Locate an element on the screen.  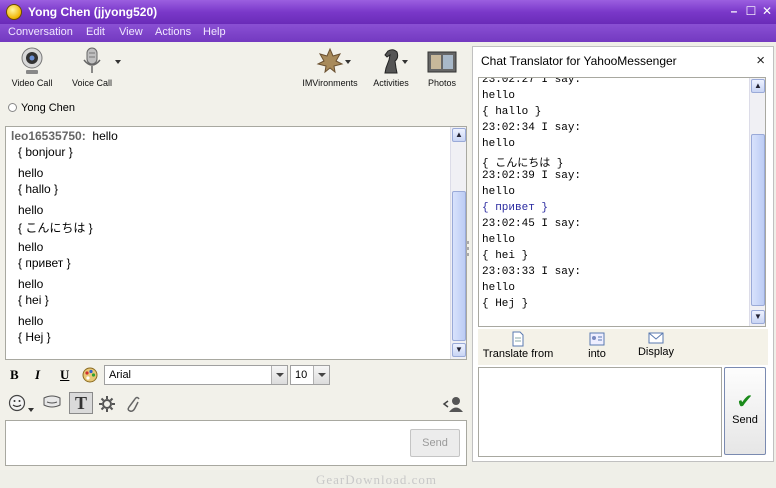
imvironments-dropdown-icon is located at coordinates (348, 62).